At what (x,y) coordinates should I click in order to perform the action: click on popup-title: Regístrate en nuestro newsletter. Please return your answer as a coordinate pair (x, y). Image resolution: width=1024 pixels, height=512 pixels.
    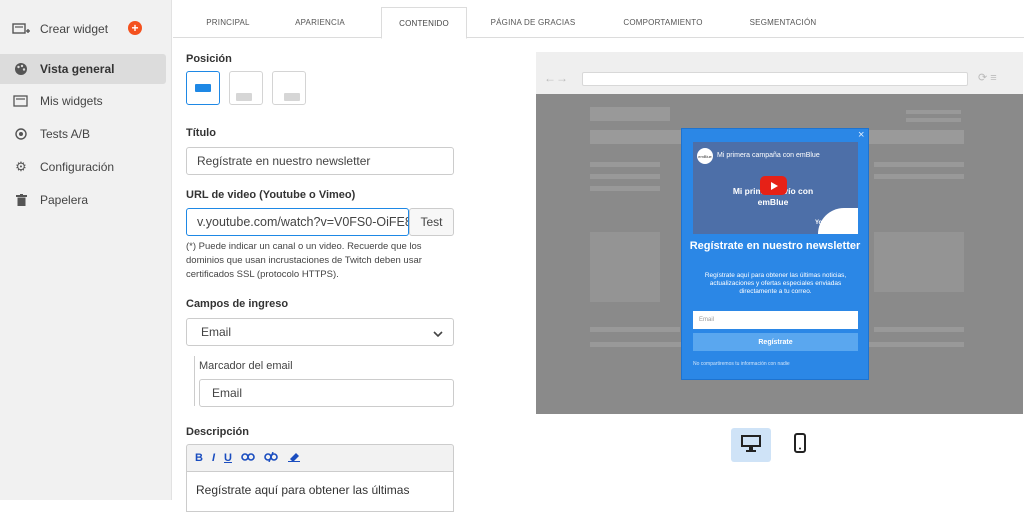
    Looking at the image, I should click on (775, 246).